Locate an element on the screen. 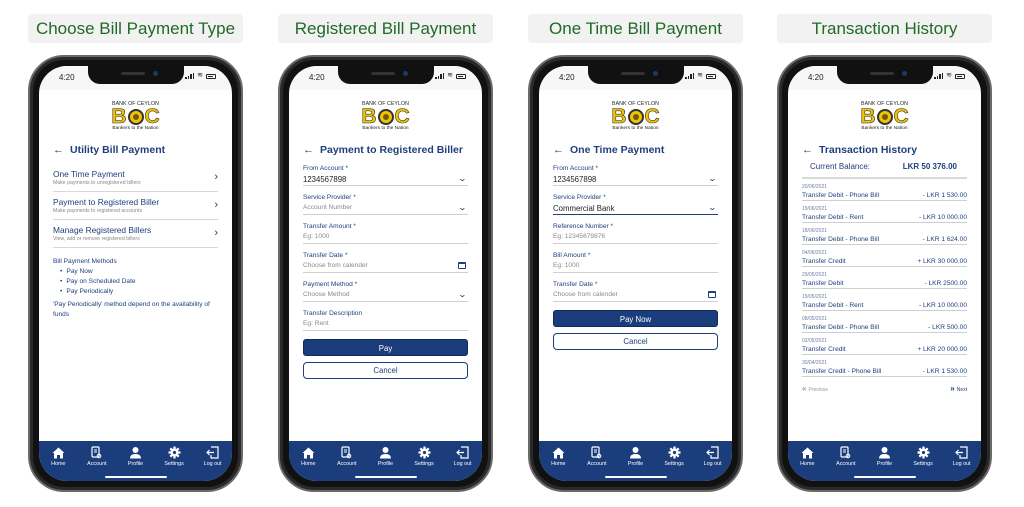  gear-icon is located at coordinates (424, 452).